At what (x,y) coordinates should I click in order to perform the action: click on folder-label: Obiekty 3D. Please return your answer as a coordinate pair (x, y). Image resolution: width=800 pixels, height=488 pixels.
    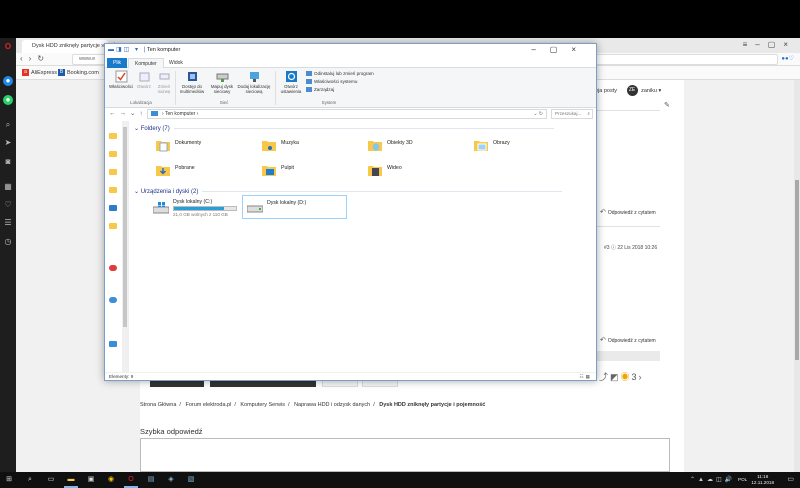
    Looking at the image, I should click on (400, 143).